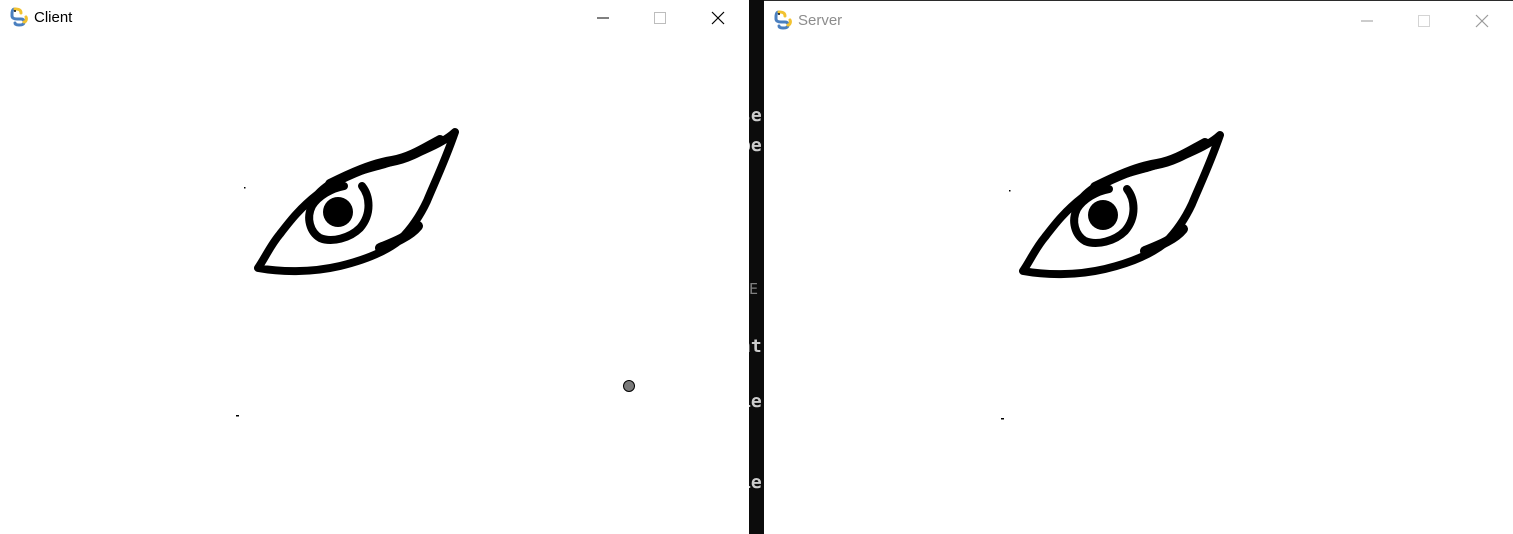 The height and width of the screenshot is (534, 1513). What do you see at coordinates (53, 17) in the screenshot?
I see `window-title: Client` at bounding box center [53, 17].